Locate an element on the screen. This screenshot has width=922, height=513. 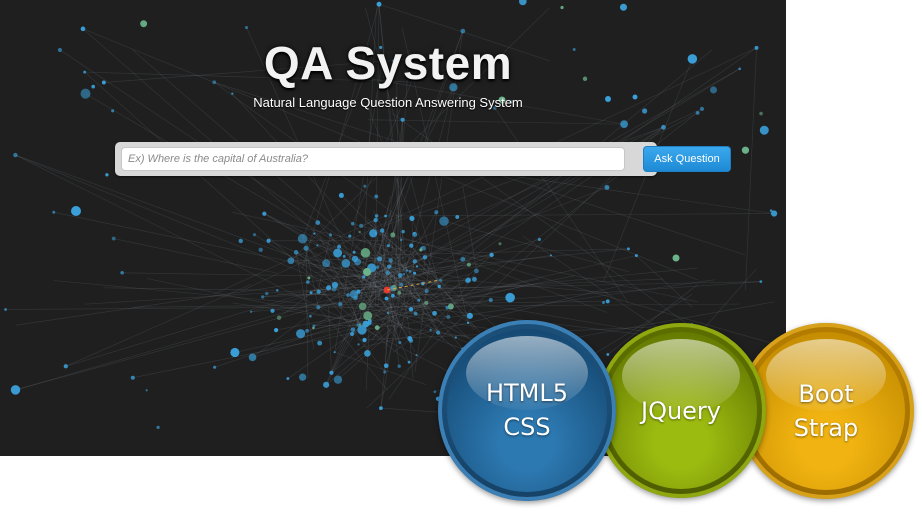
question-input is located at coordinates (373, 159).